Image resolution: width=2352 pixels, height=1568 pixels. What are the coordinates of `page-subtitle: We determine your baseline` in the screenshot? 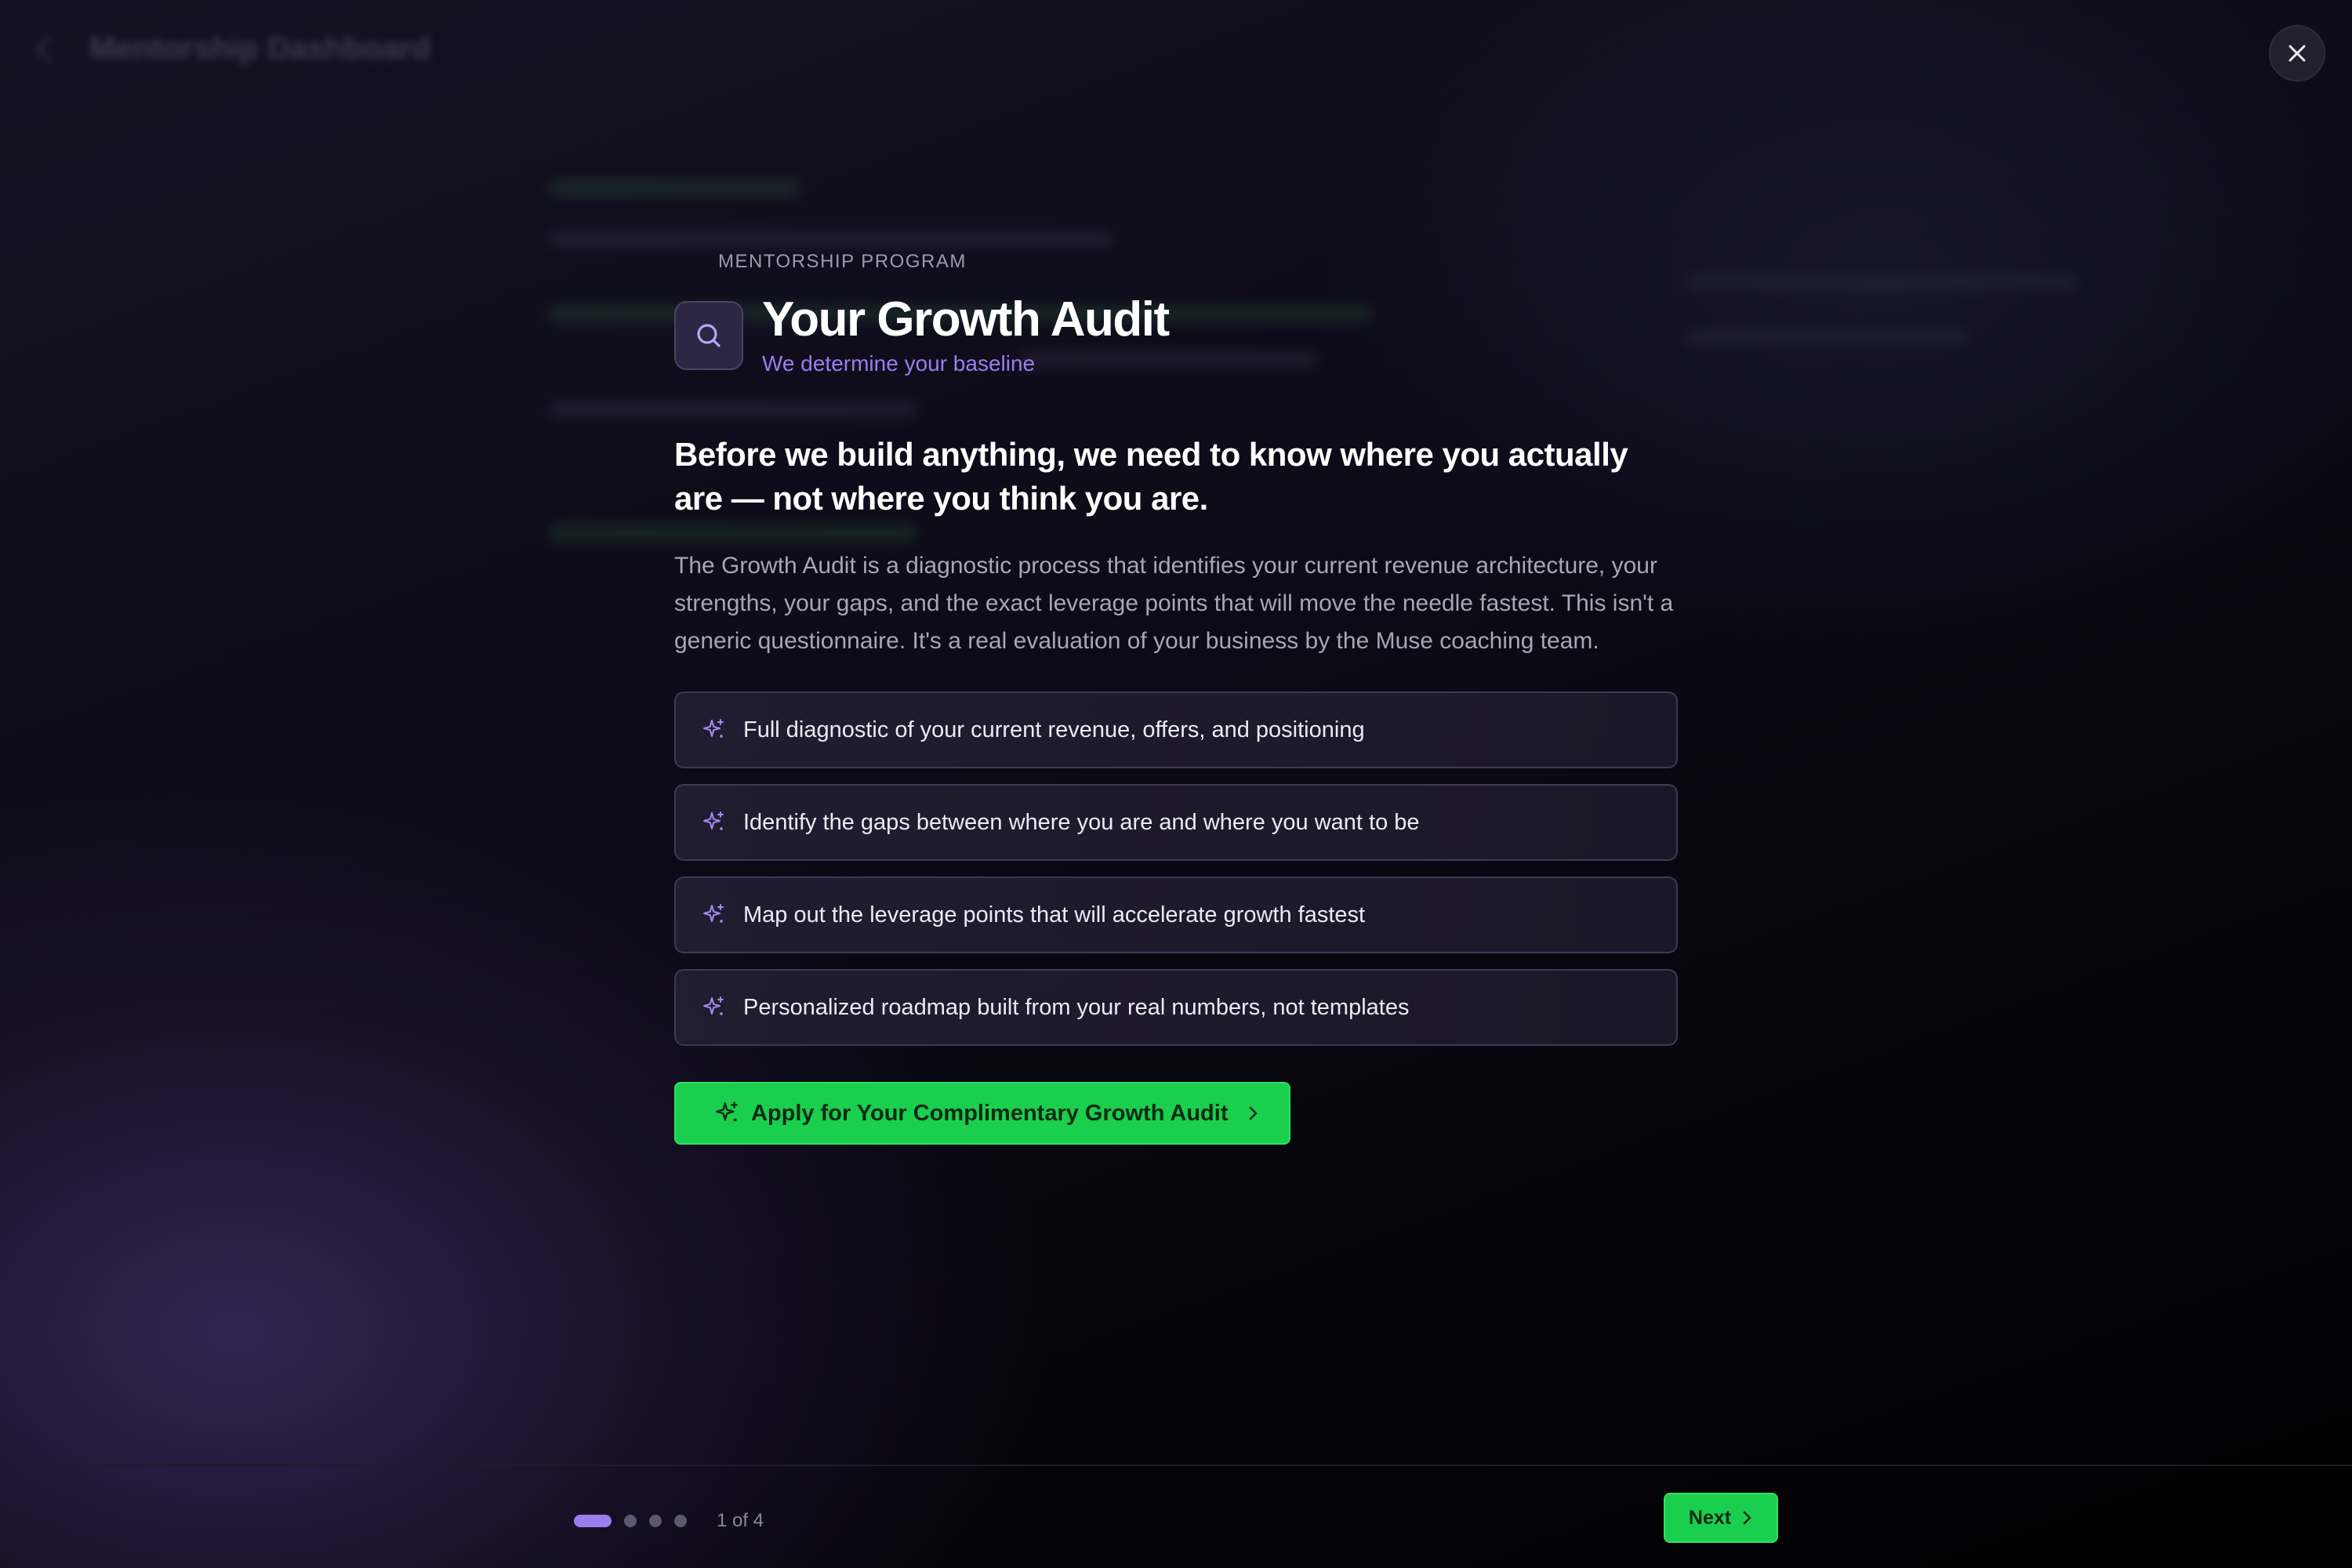 It's located at (899, 363).